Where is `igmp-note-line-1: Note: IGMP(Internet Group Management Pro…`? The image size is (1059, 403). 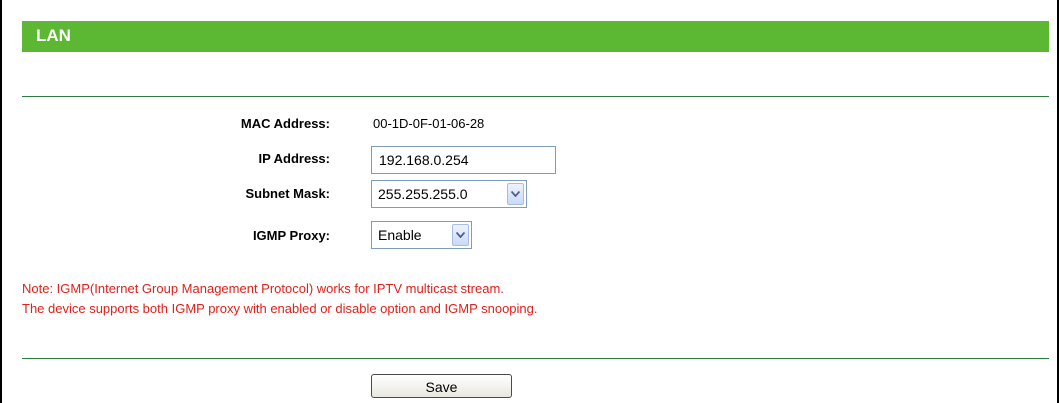
igmp-note-line-1: Note: IGMP(Internet Group Management Pro… is located at coordinates (263, 288).